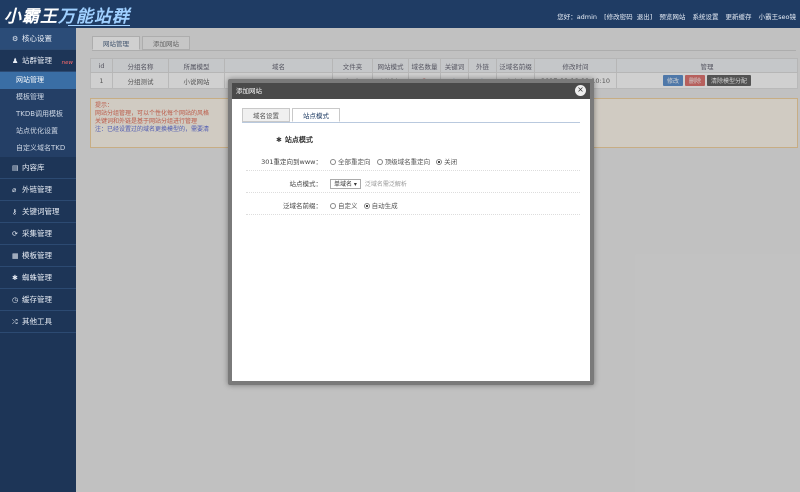 This screenshot has height=492, width=800. What do you see at coordinates (354, 162) in the screenshot?
I see `radio-label: 全部重定向` at bounding box center [354, 162].